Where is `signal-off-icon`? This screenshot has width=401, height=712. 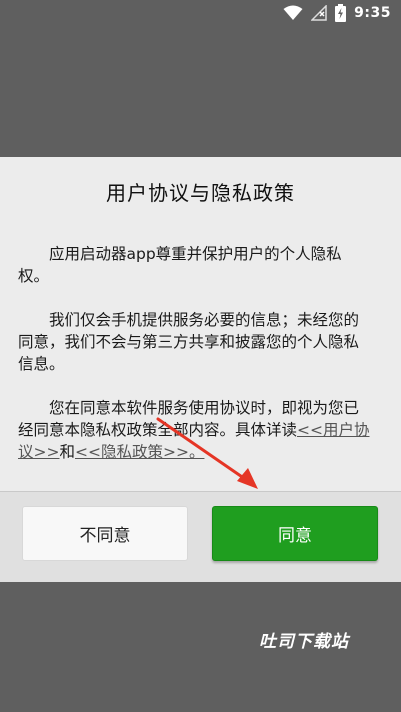
signal-off-icon is located at coordinates (319, 13).